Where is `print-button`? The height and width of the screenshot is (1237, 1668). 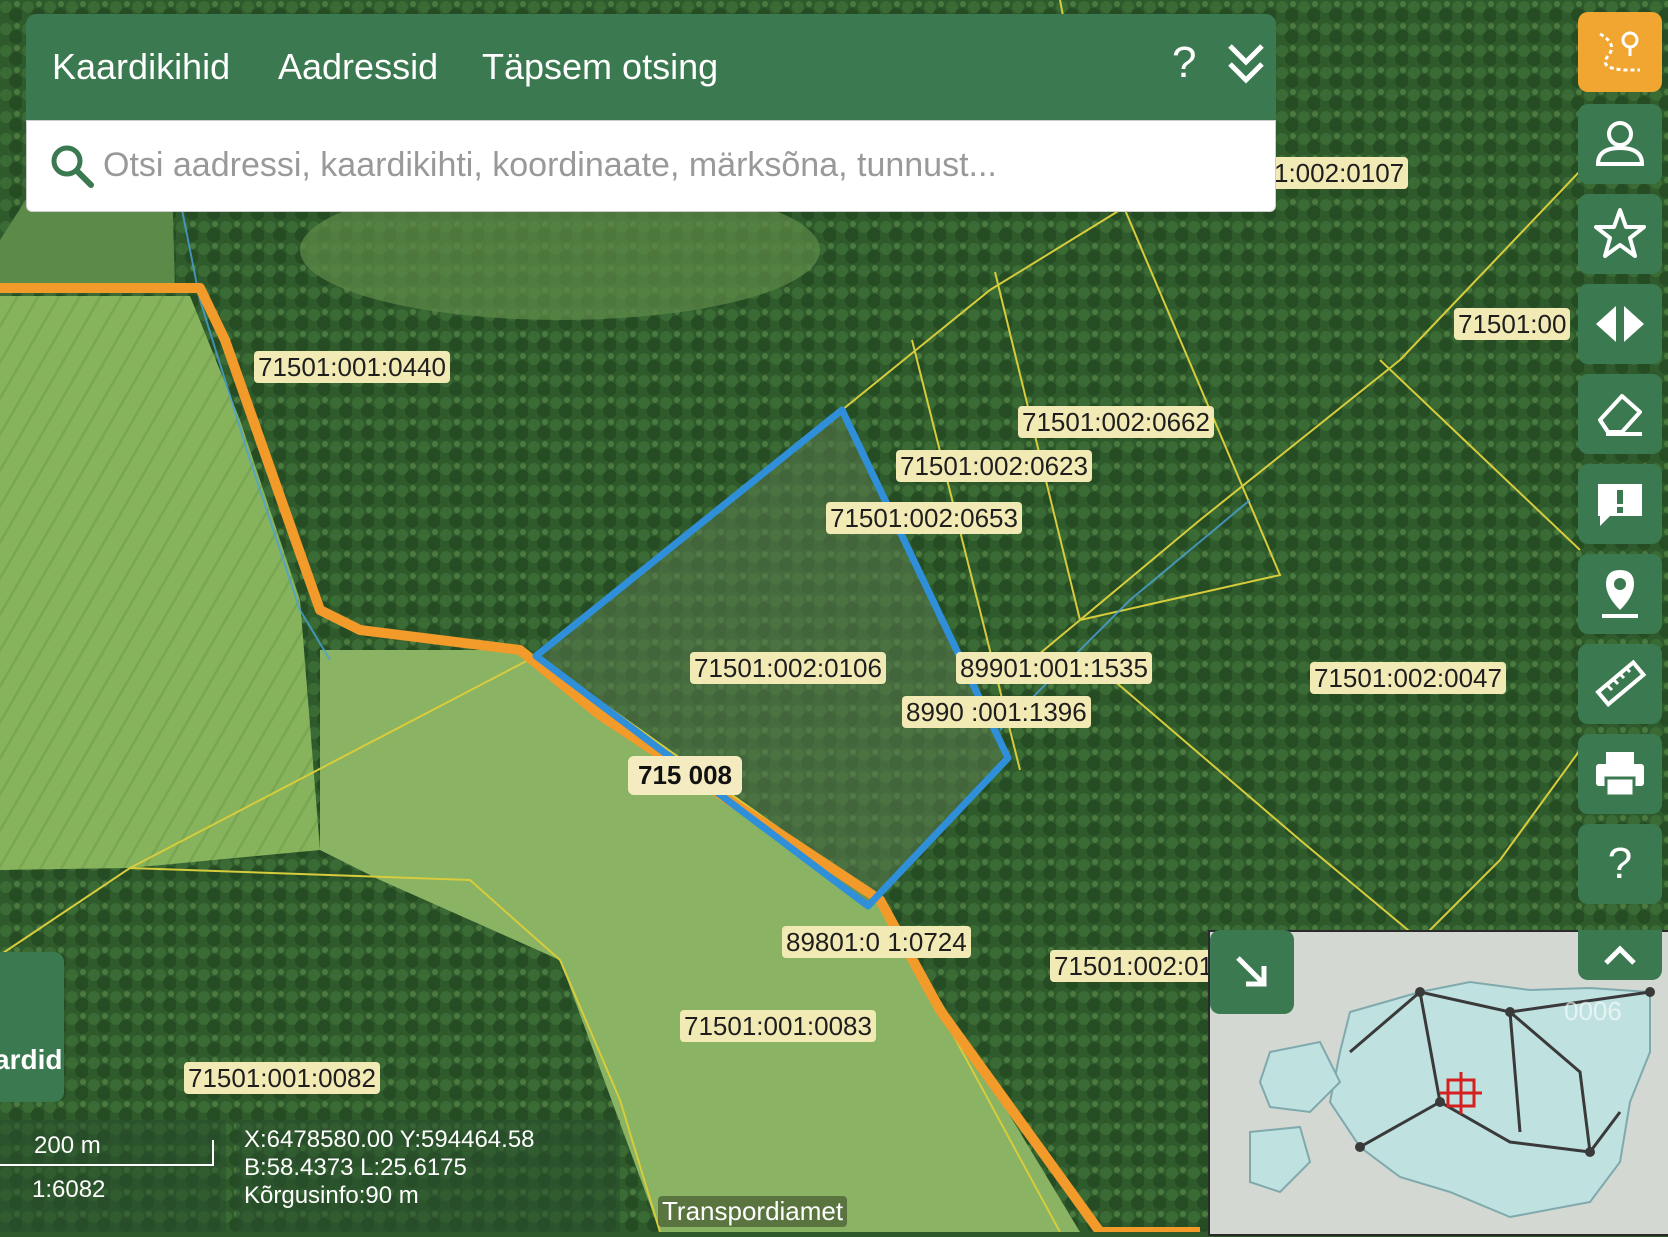
print-button is located at coordinates (1620, 774).